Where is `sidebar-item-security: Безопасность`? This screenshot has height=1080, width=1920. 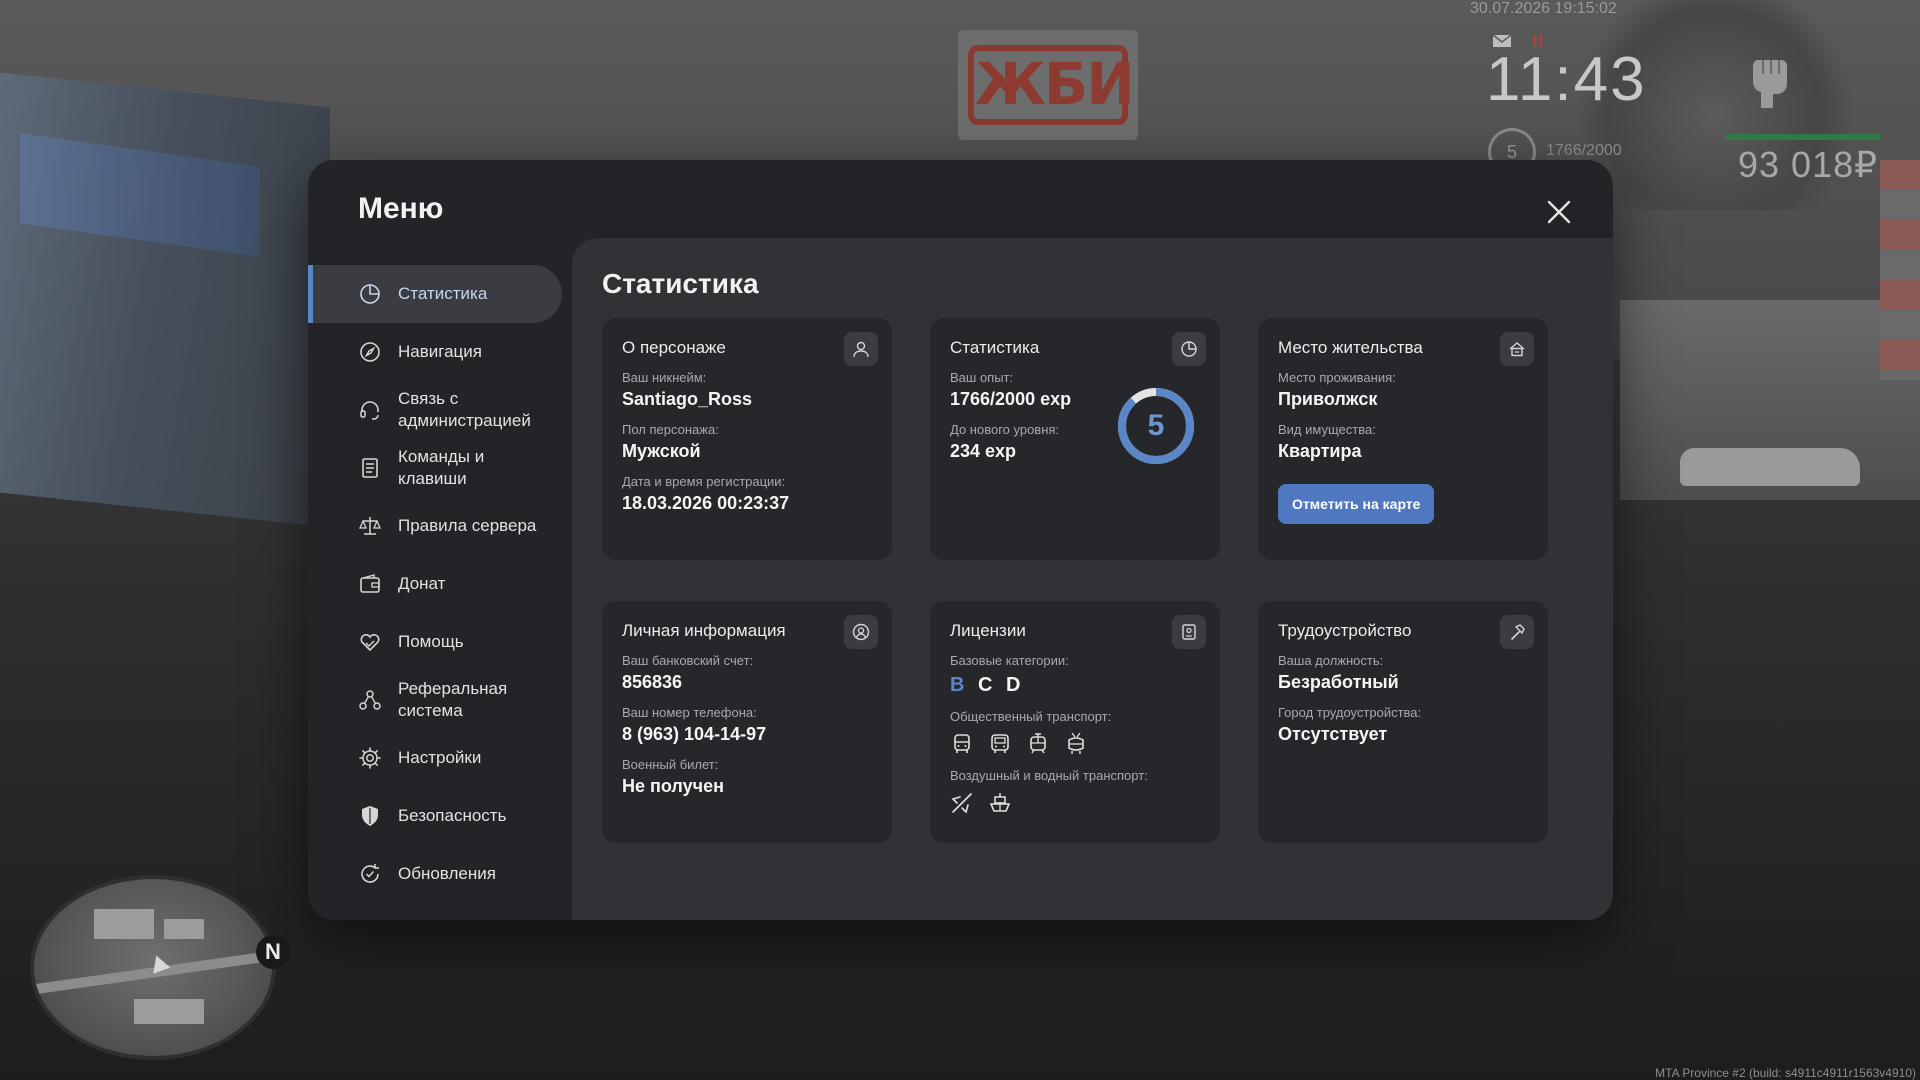 sidebar-item-security: Безопасность is located at coordinates (440, 816).